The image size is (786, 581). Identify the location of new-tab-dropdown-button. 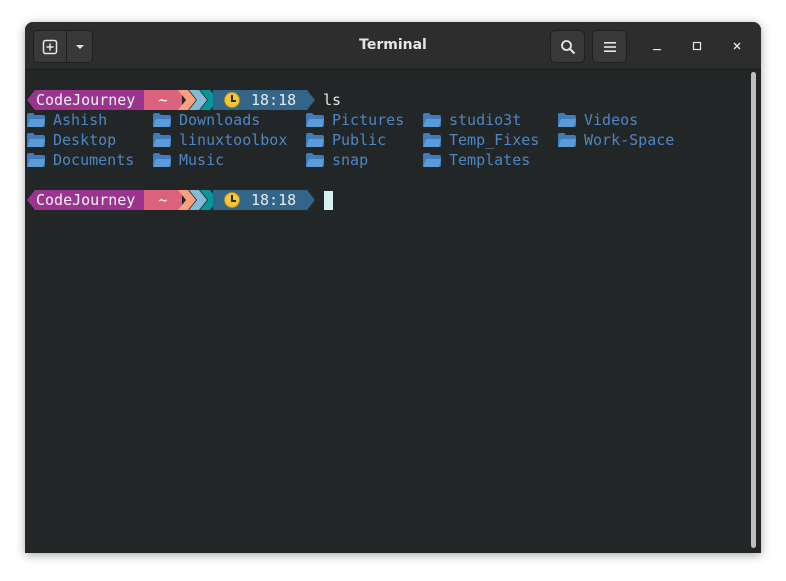
(79, 46).